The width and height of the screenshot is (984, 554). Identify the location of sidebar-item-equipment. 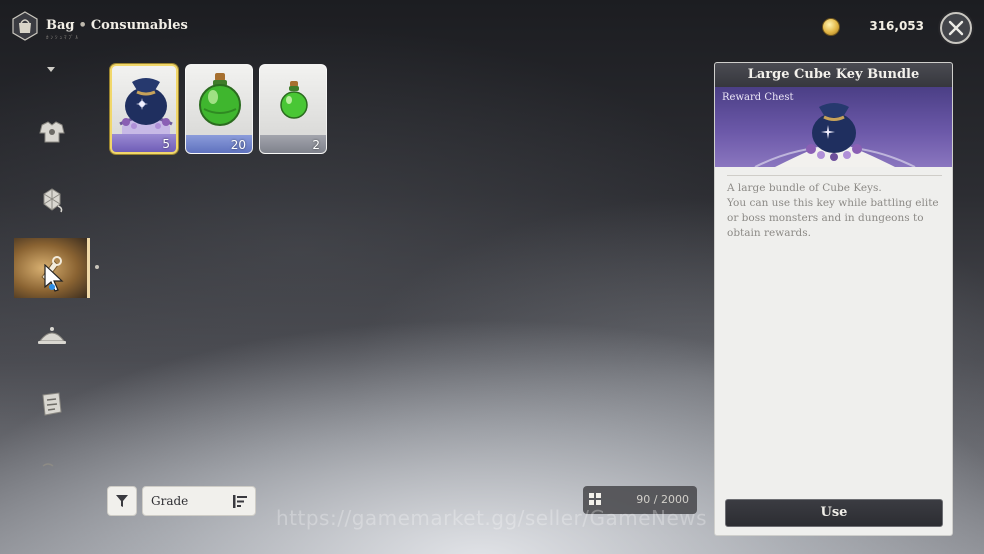
(52, 132).